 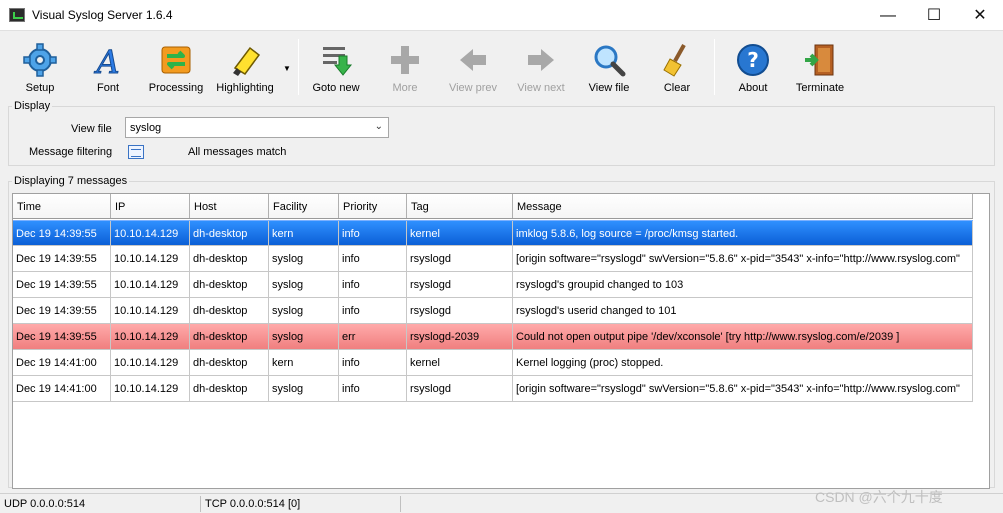 I want to click on maximize-button: ☐, so click(x=934, y=15).